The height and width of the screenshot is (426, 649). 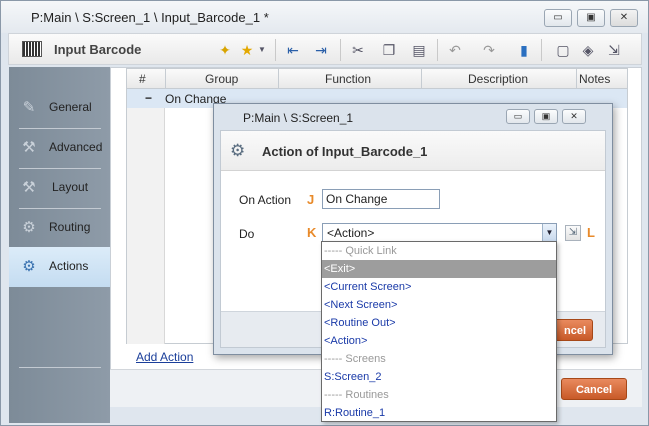 I want to click on sidebar-divider, so click(x=60, y=367).